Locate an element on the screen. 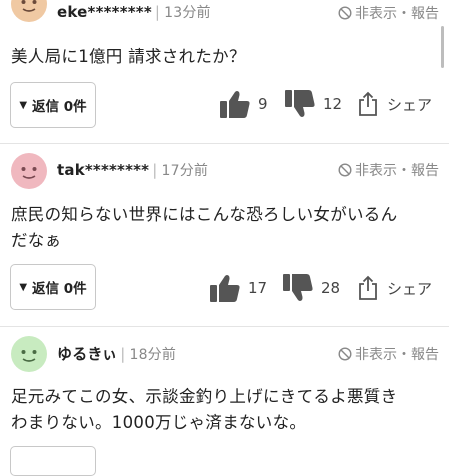  like-button: 9 is located at coordinates (244, 104).